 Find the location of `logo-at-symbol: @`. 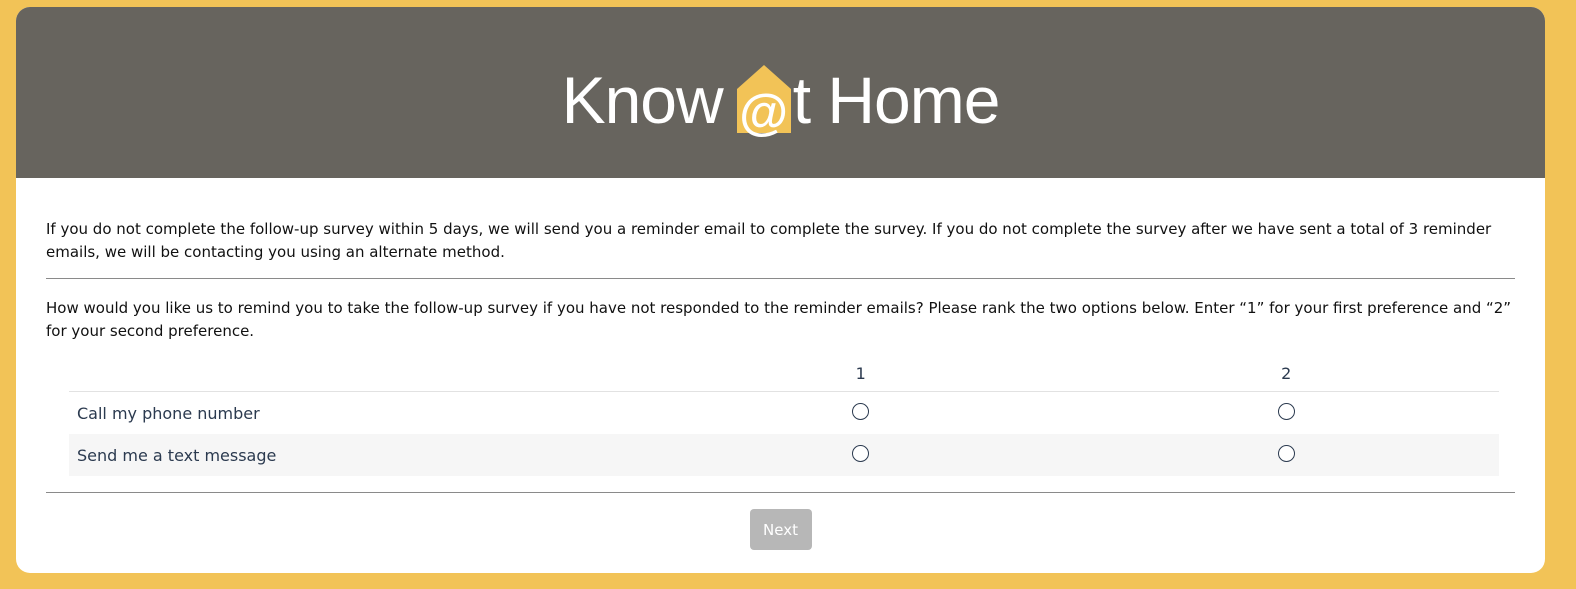

logo-at-symbol: @ is located at coordinates (764, 111).